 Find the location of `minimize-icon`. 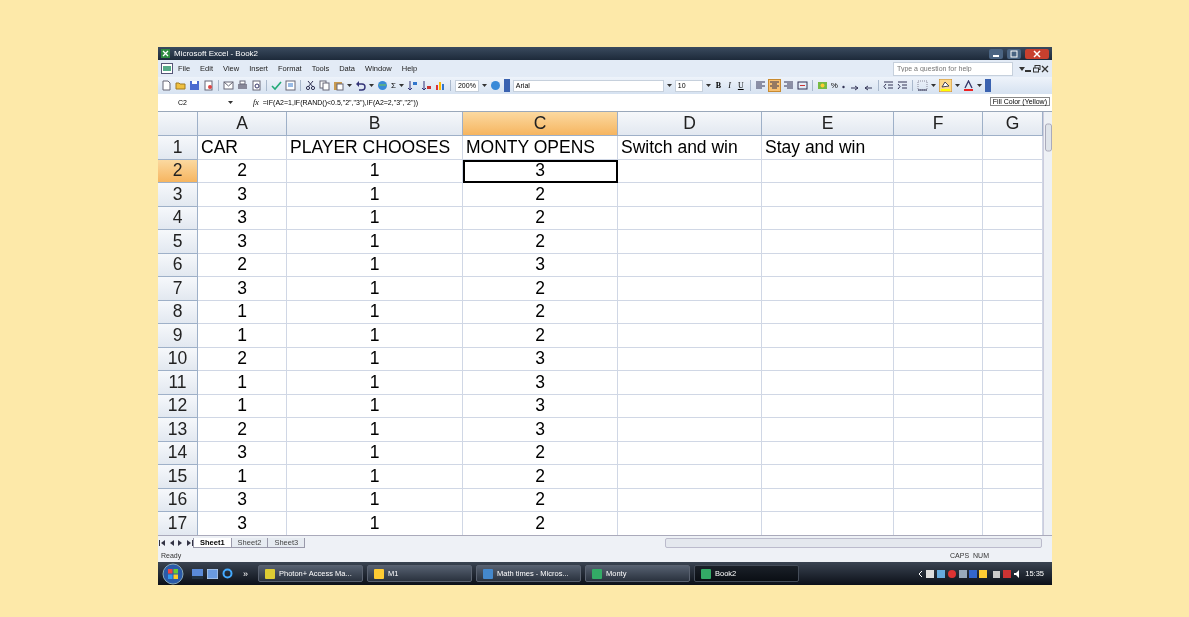

minimize-icon is located at coordinates (996, 53).